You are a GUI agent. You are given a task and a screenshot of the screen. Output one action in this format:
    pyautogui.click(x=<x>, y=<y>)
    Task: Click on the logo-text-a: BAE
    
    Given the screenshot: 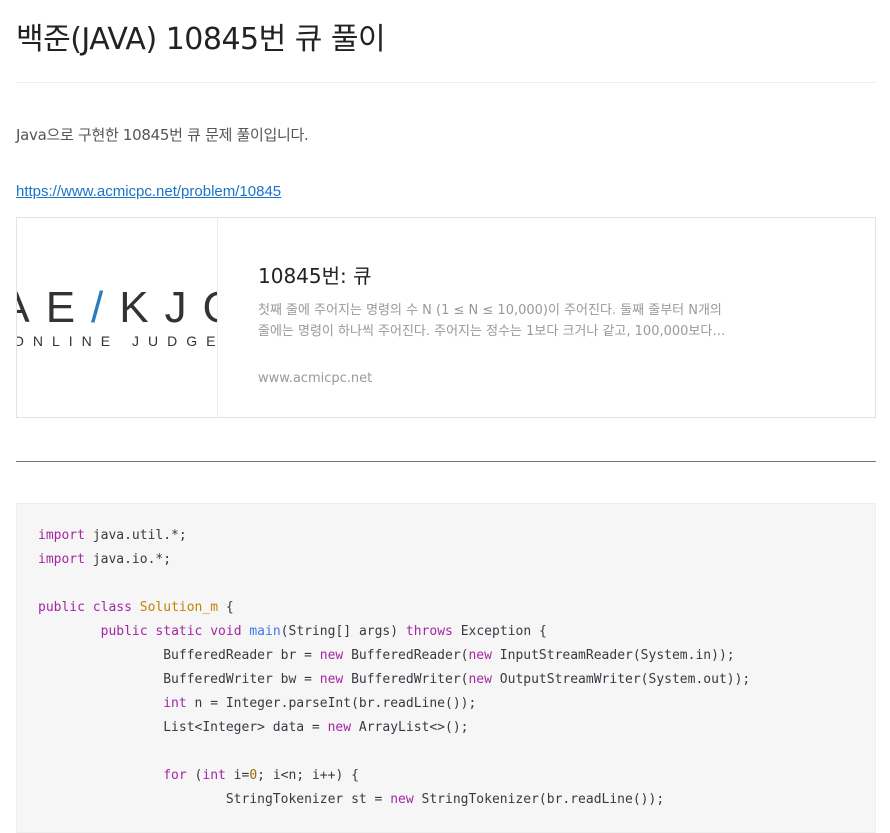 What is the action you would take?
    pyautogui.click(x=54, y=307)
    